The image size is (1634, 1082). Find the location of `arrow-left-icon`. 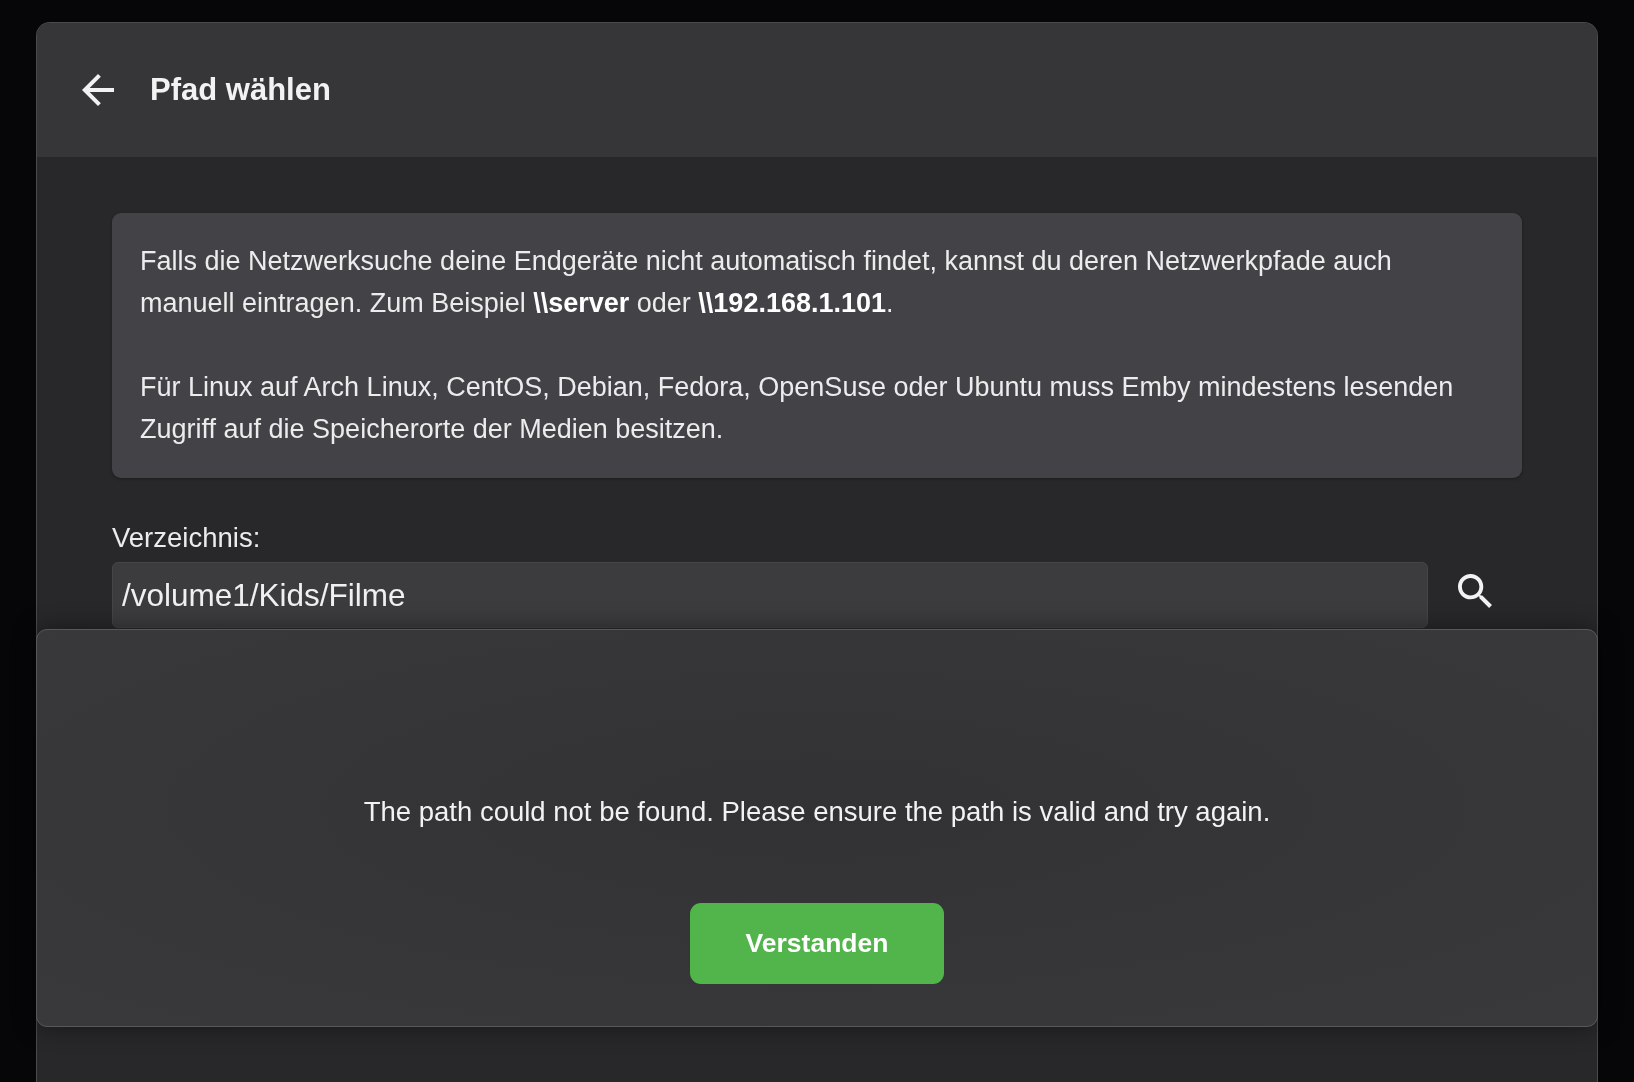

arrow-left-icon is located at coordinates (98, 90).